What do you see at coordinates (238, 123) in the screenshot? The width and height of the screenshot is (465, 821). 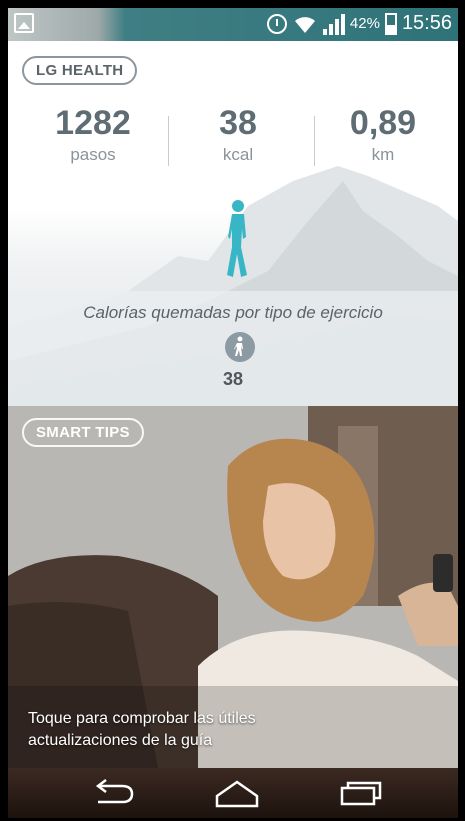 I see `kcal-value: 38` at bounding box center [238, 123].